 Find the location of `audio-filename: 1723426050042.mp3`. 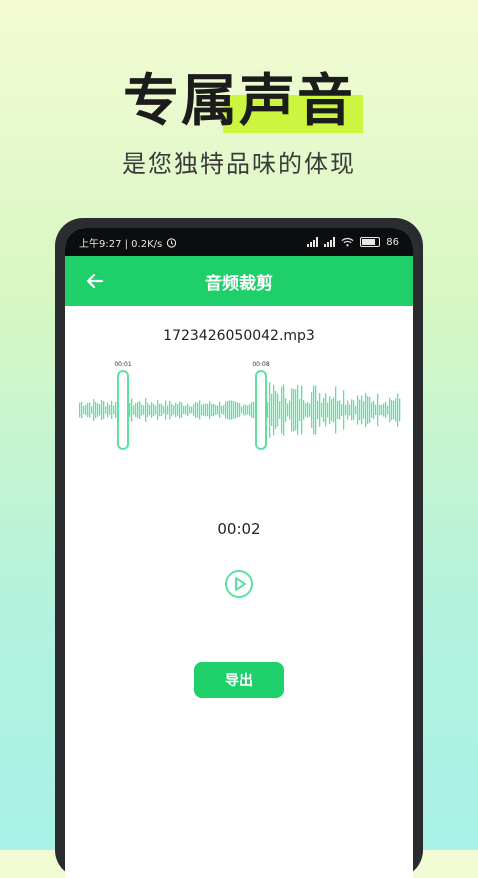

audio-filename: 1723426050042.mp3 is located at coordinates (239, 336).